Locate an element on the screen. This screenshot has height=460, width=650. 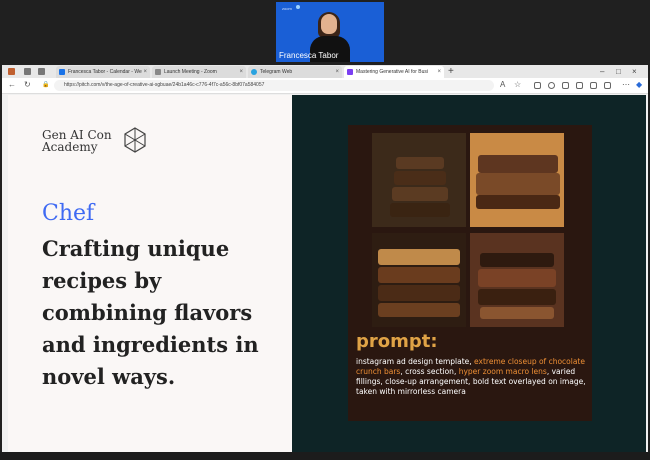
read-aloud-icon: A is located at coordinates (502, 84).